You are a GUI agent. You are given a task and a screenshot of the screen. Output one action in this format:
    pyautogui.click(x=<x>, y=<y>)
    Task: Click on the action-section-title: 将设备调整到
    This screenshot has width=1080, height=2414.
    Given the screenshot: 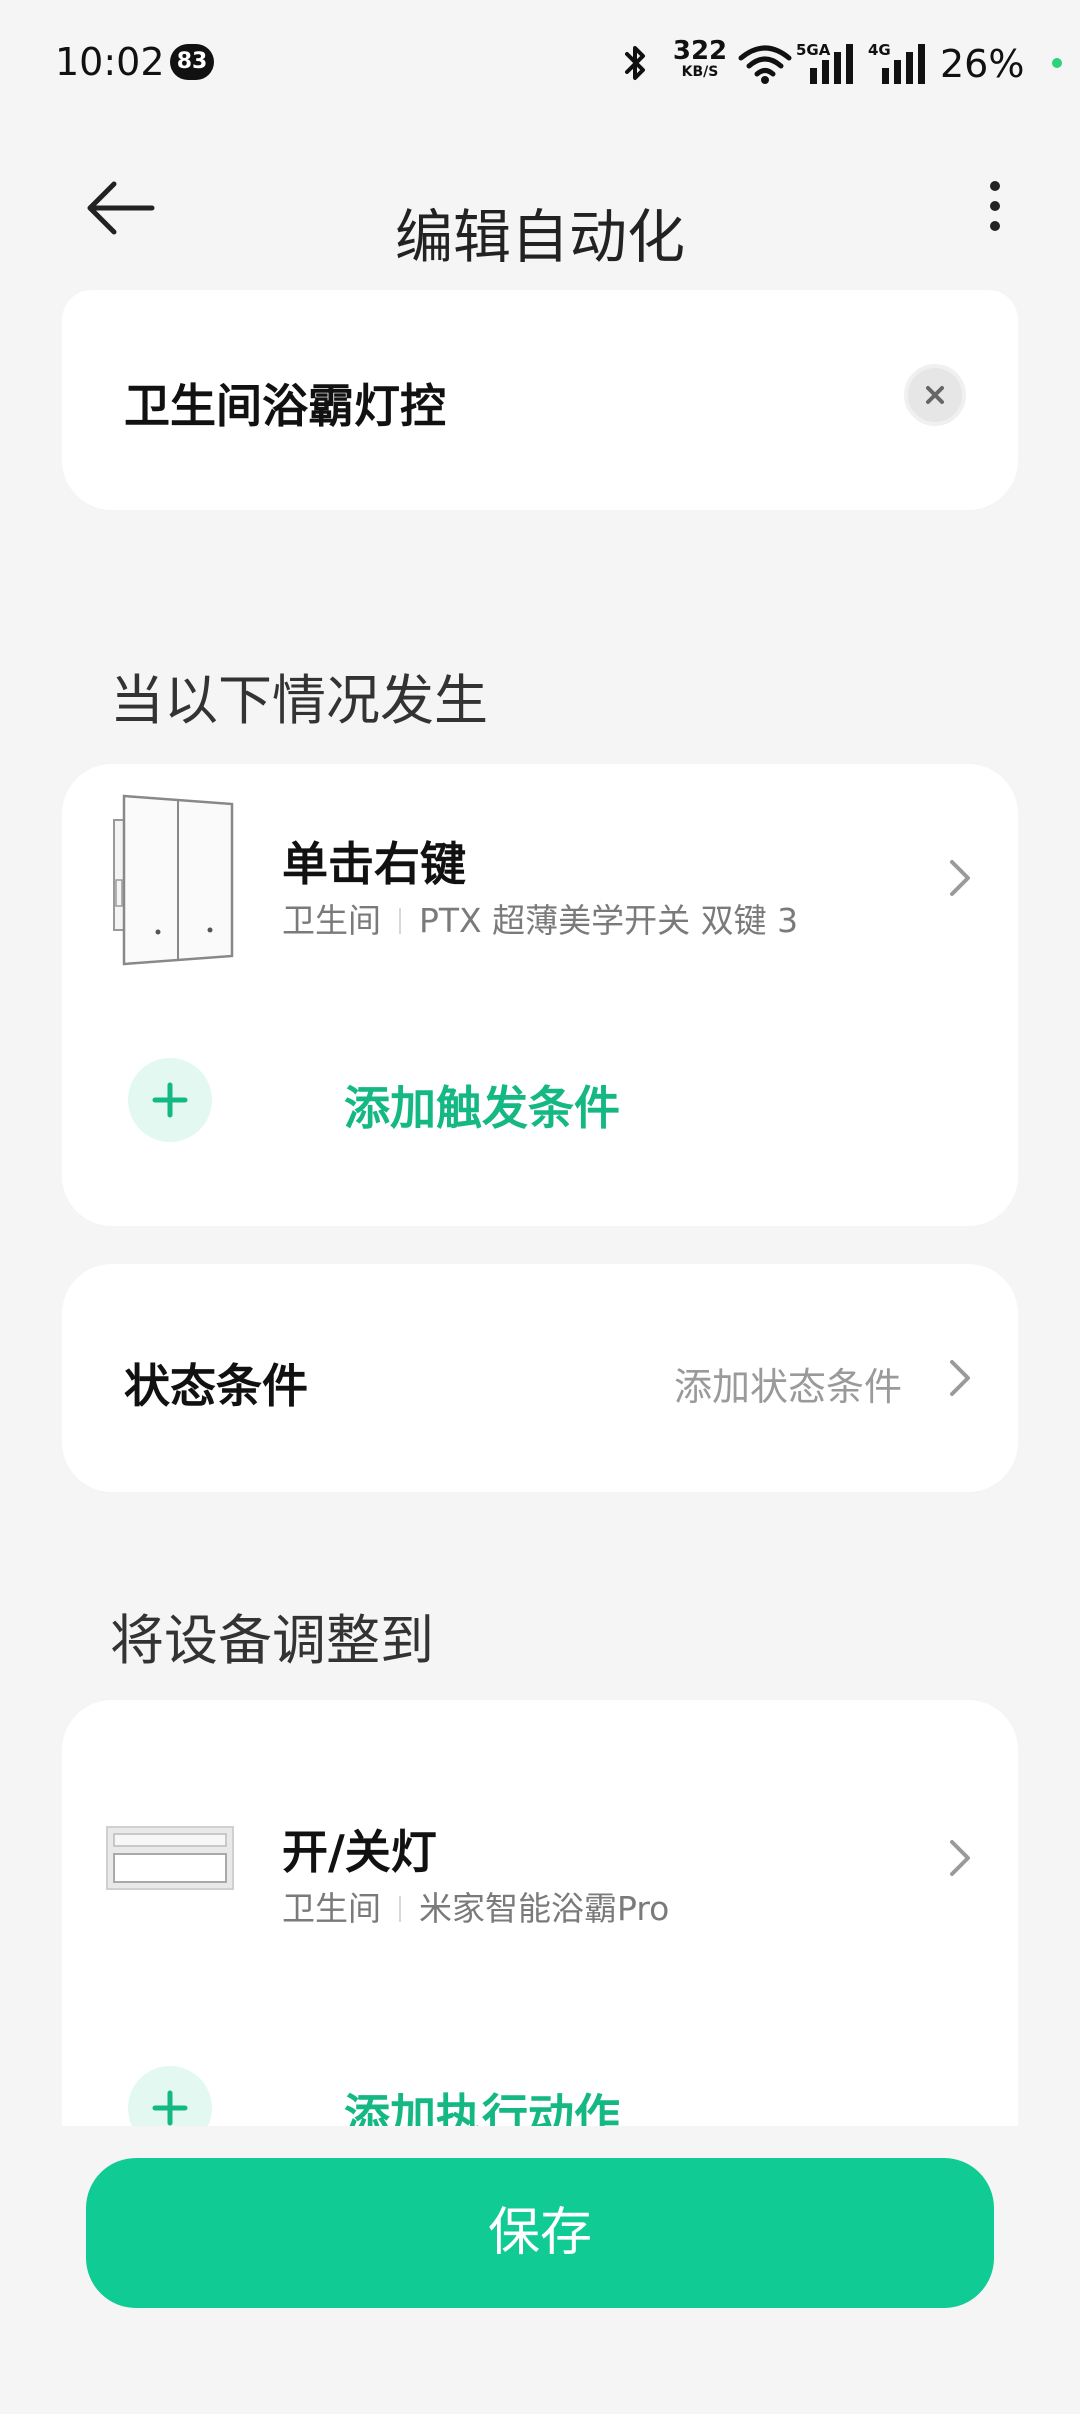 What is the action you would take?
    pyautogui.click(x=272, y=1640)
    